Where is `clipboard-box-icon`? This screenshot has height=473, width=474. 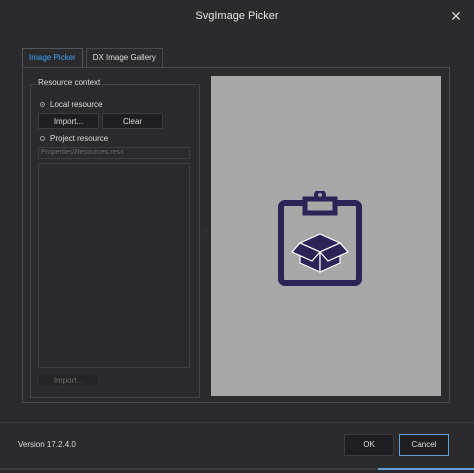 clipboard-box-icon is located at coordinates (320, 238).